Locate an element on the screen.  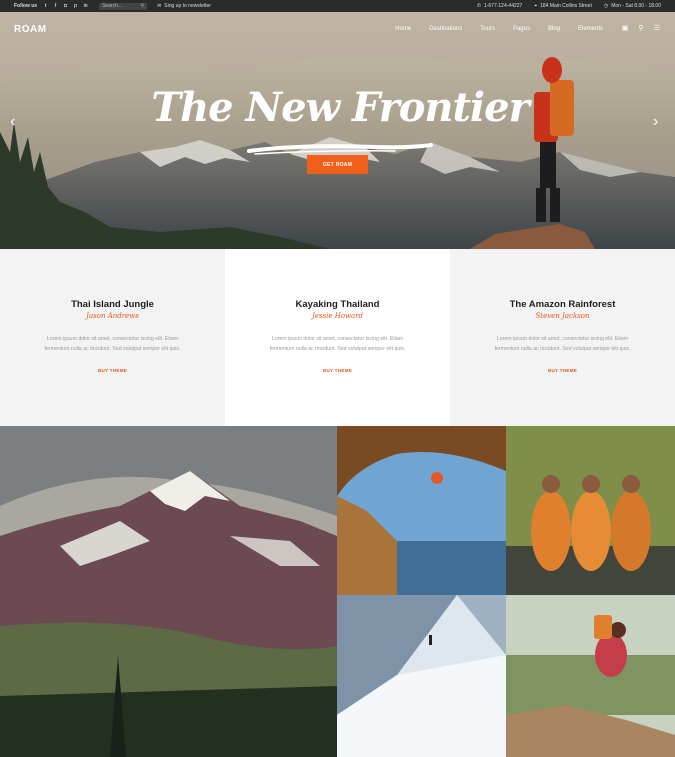
nav-item-elements: Elements is located at coordinates (590, 29).